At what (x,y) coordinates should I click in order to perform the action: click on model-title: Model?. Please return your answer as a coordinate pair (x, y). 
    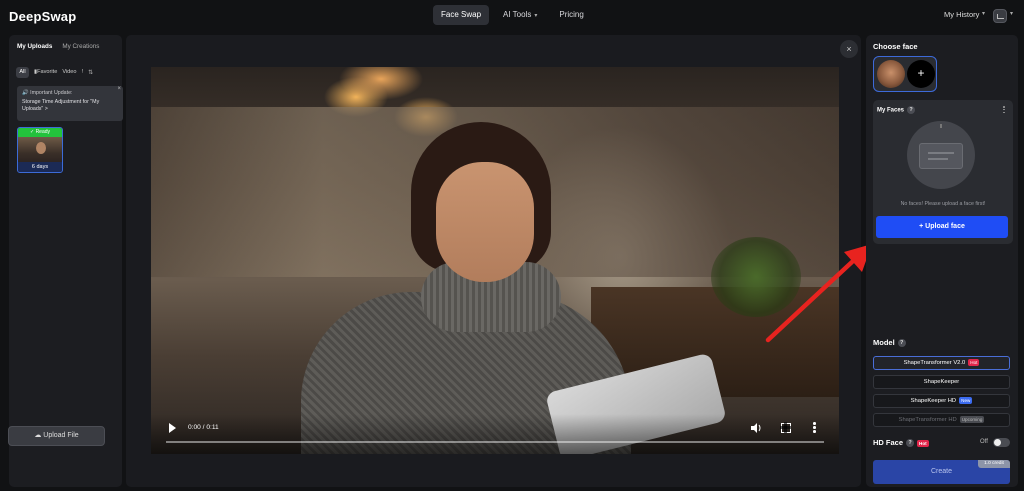
    Looking at the image, I should click on (889, 343).